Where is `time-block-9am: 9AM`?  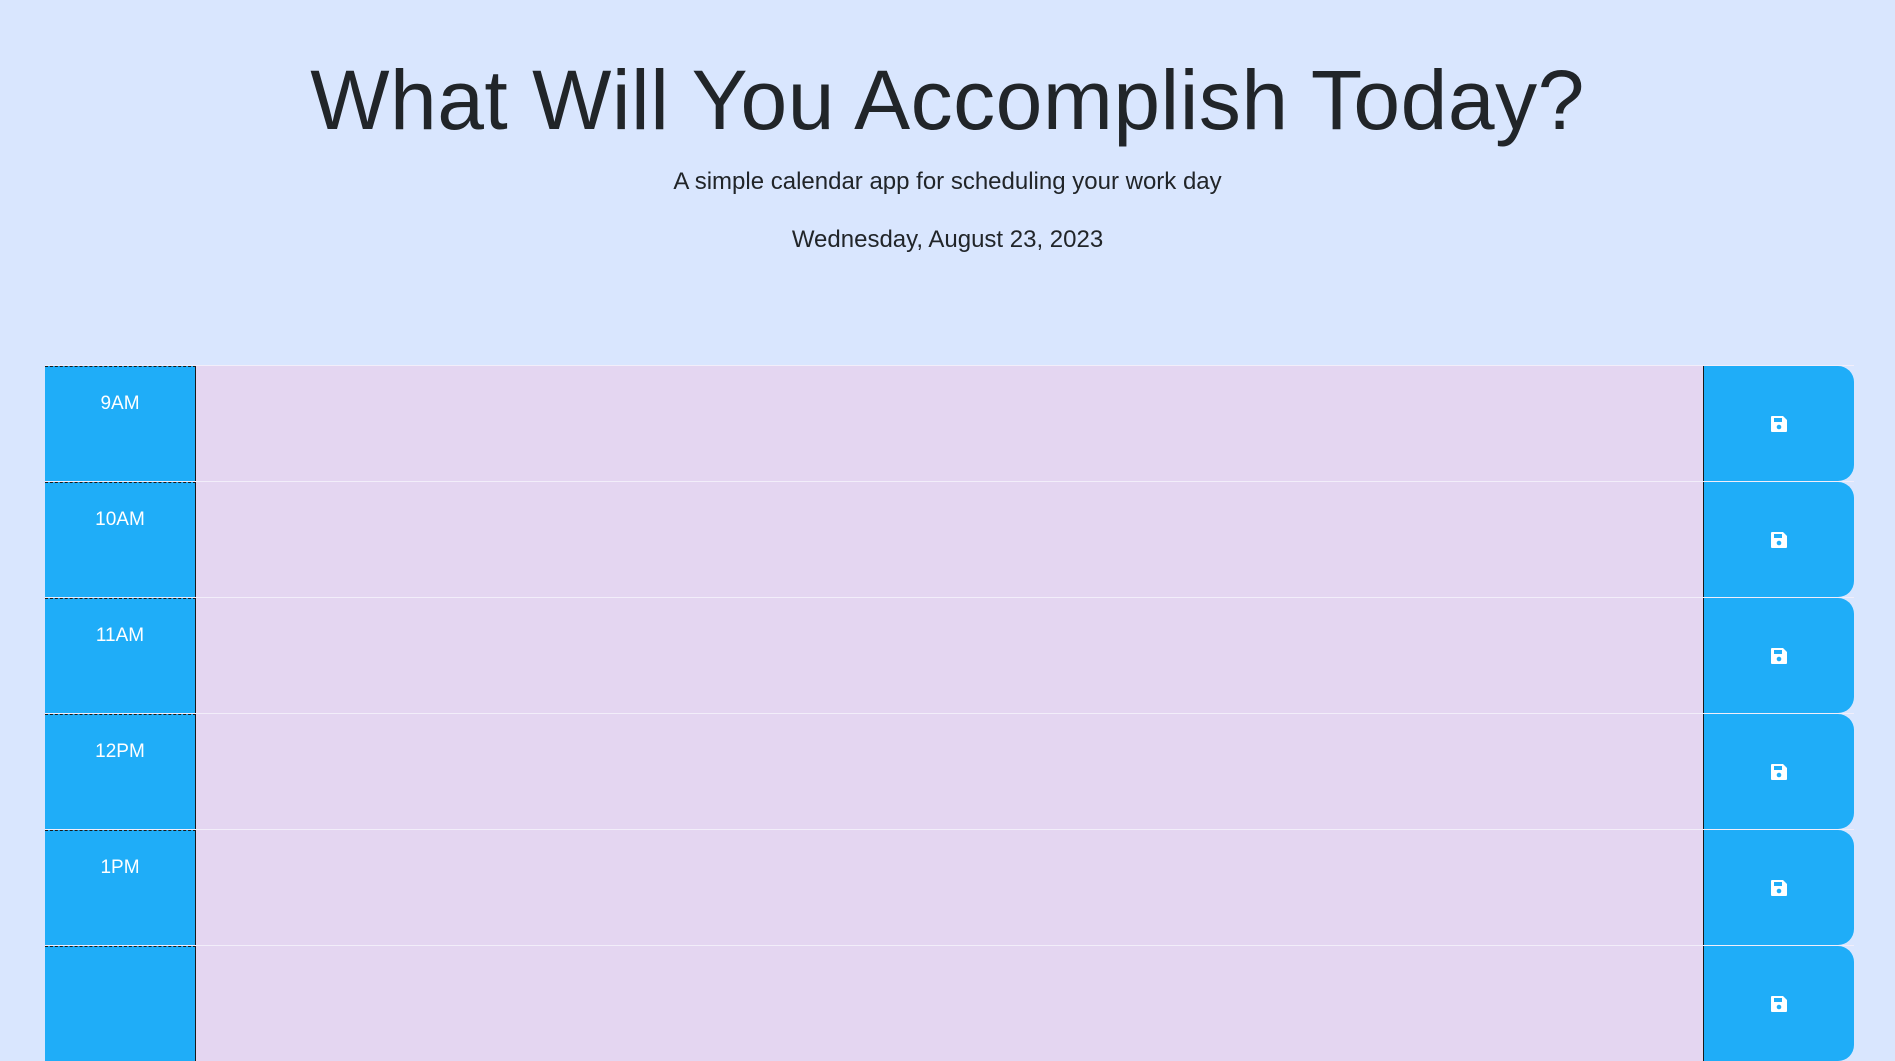 time-block-9am: 9AM is located at coordinates (949, 423).